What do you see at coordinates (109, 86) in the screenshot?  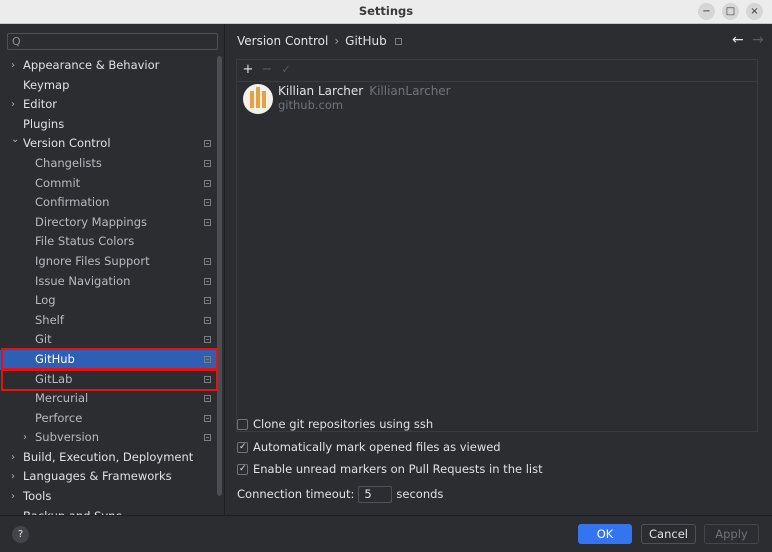 I see `sidebar-item-keymap: Keymap` at bounding box center [109, 86].